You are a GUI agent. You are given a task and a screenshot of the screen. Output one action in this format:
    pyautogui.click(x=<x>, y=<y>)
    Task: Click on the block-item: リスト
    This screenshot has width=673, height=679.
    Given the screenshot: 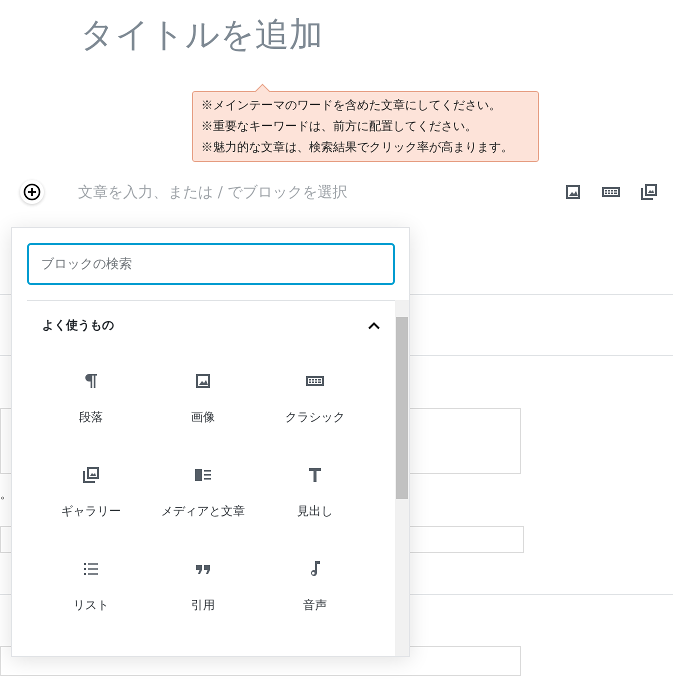 What is the action you would take?
    pyautogui.click(x=91, y=600)
    